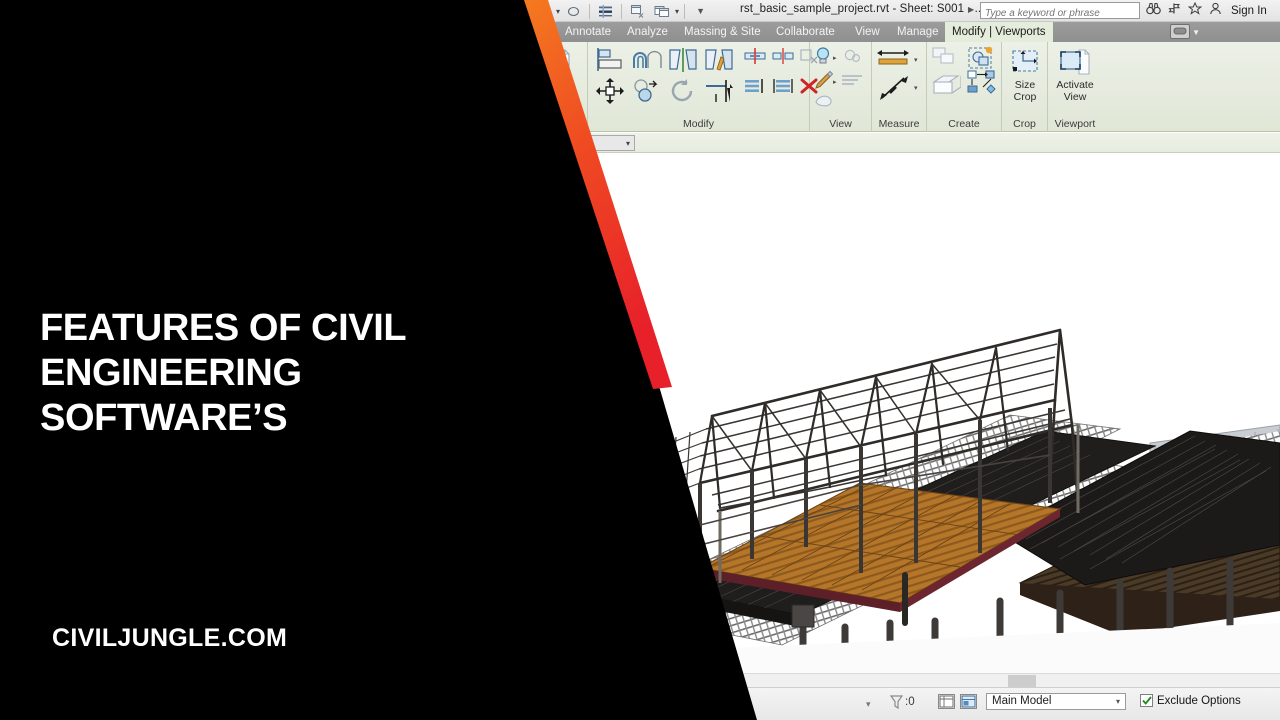  What do you see at coordinates (910, 702) in the screenshot?
I see `selection-count: :0` at bounding box center [910, 702].